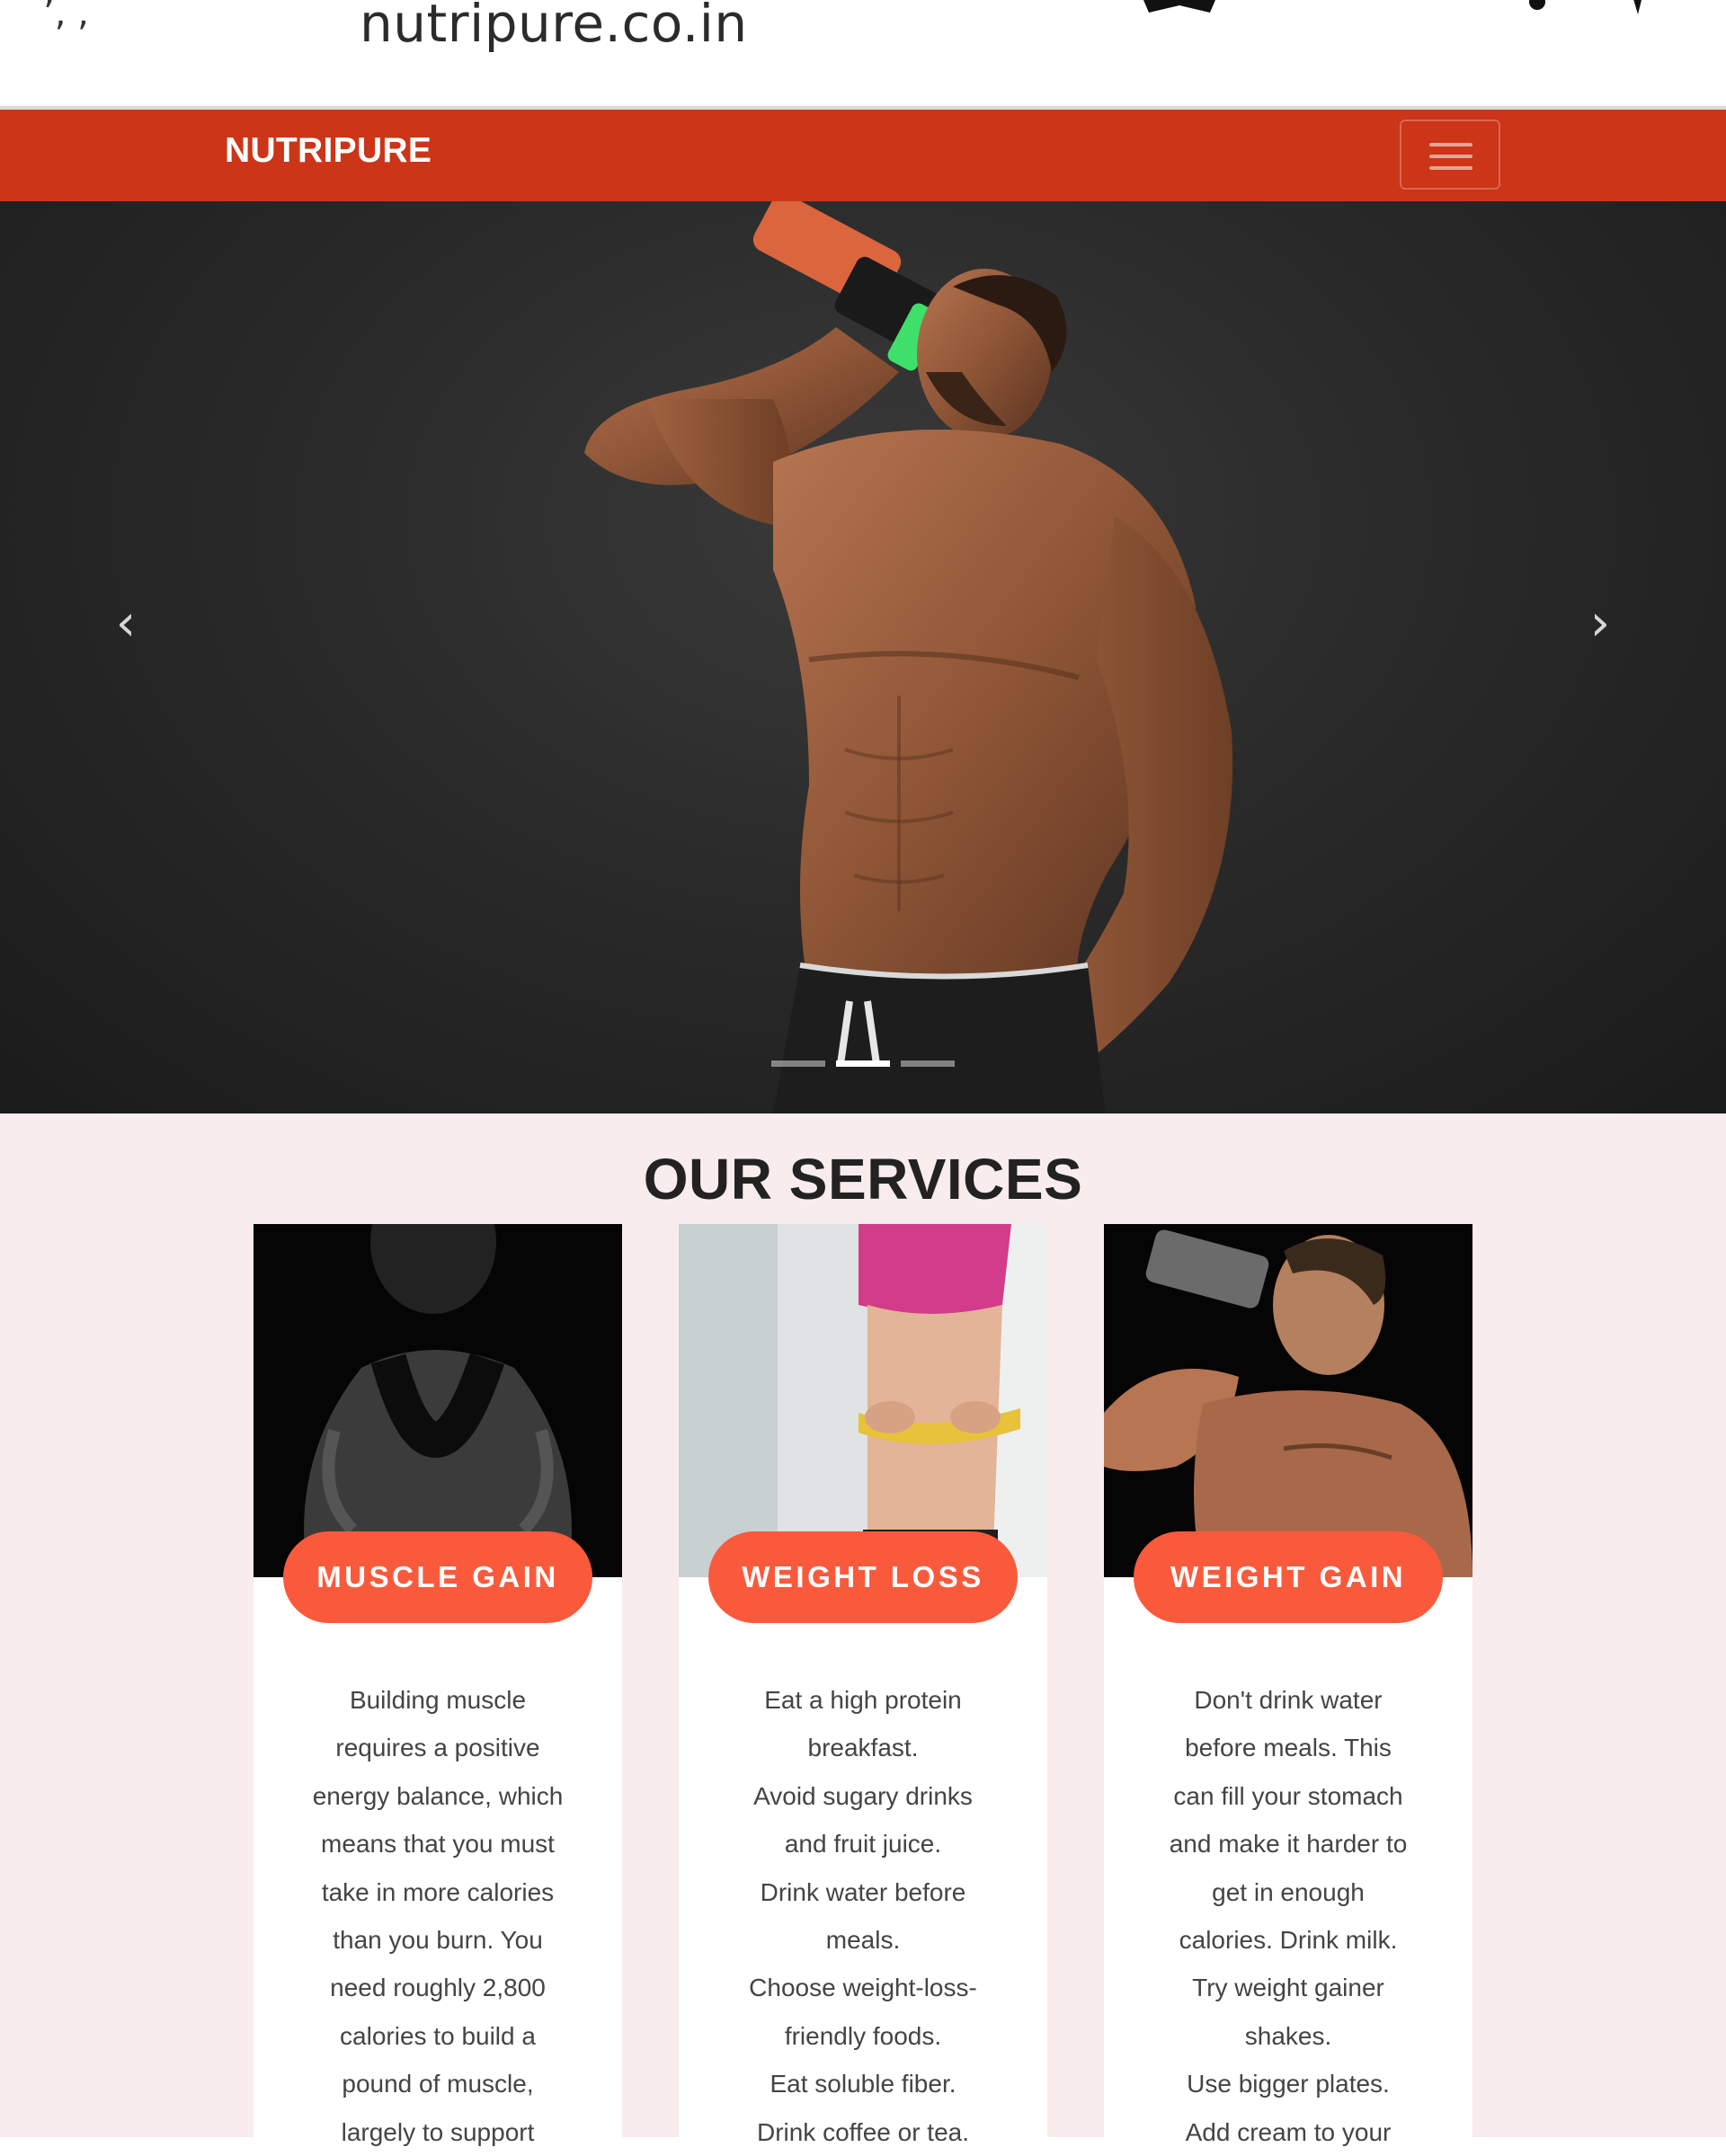 The image size is (1726, 2156). Describe the element at coordinates (863, 1700) in the screenshot. I see `description-line: Eat a high protein` at that location.